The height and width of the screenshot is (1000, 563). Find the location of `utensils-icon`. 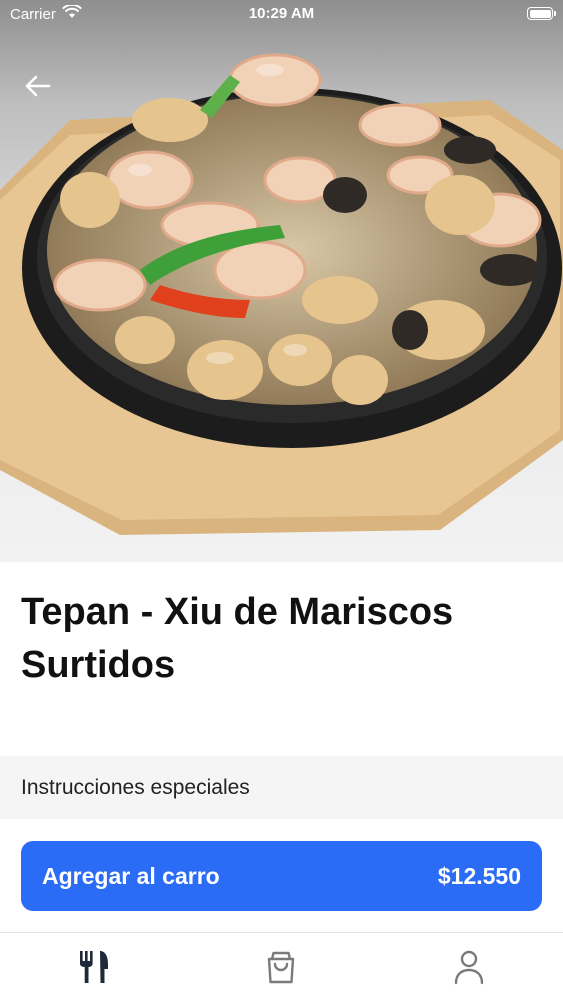

utensils-icon is located at coordinates (94, 967).